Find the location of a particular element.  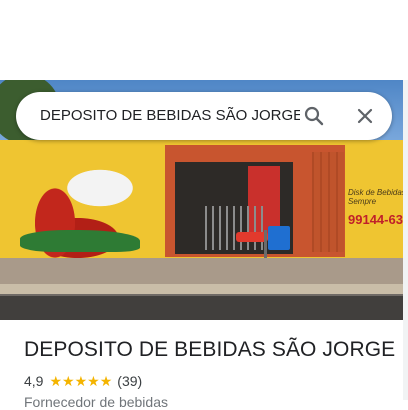

rating-row: 4,9 ★ ★ ★ ★ ★ (39) is located at coordinates (83, 381).